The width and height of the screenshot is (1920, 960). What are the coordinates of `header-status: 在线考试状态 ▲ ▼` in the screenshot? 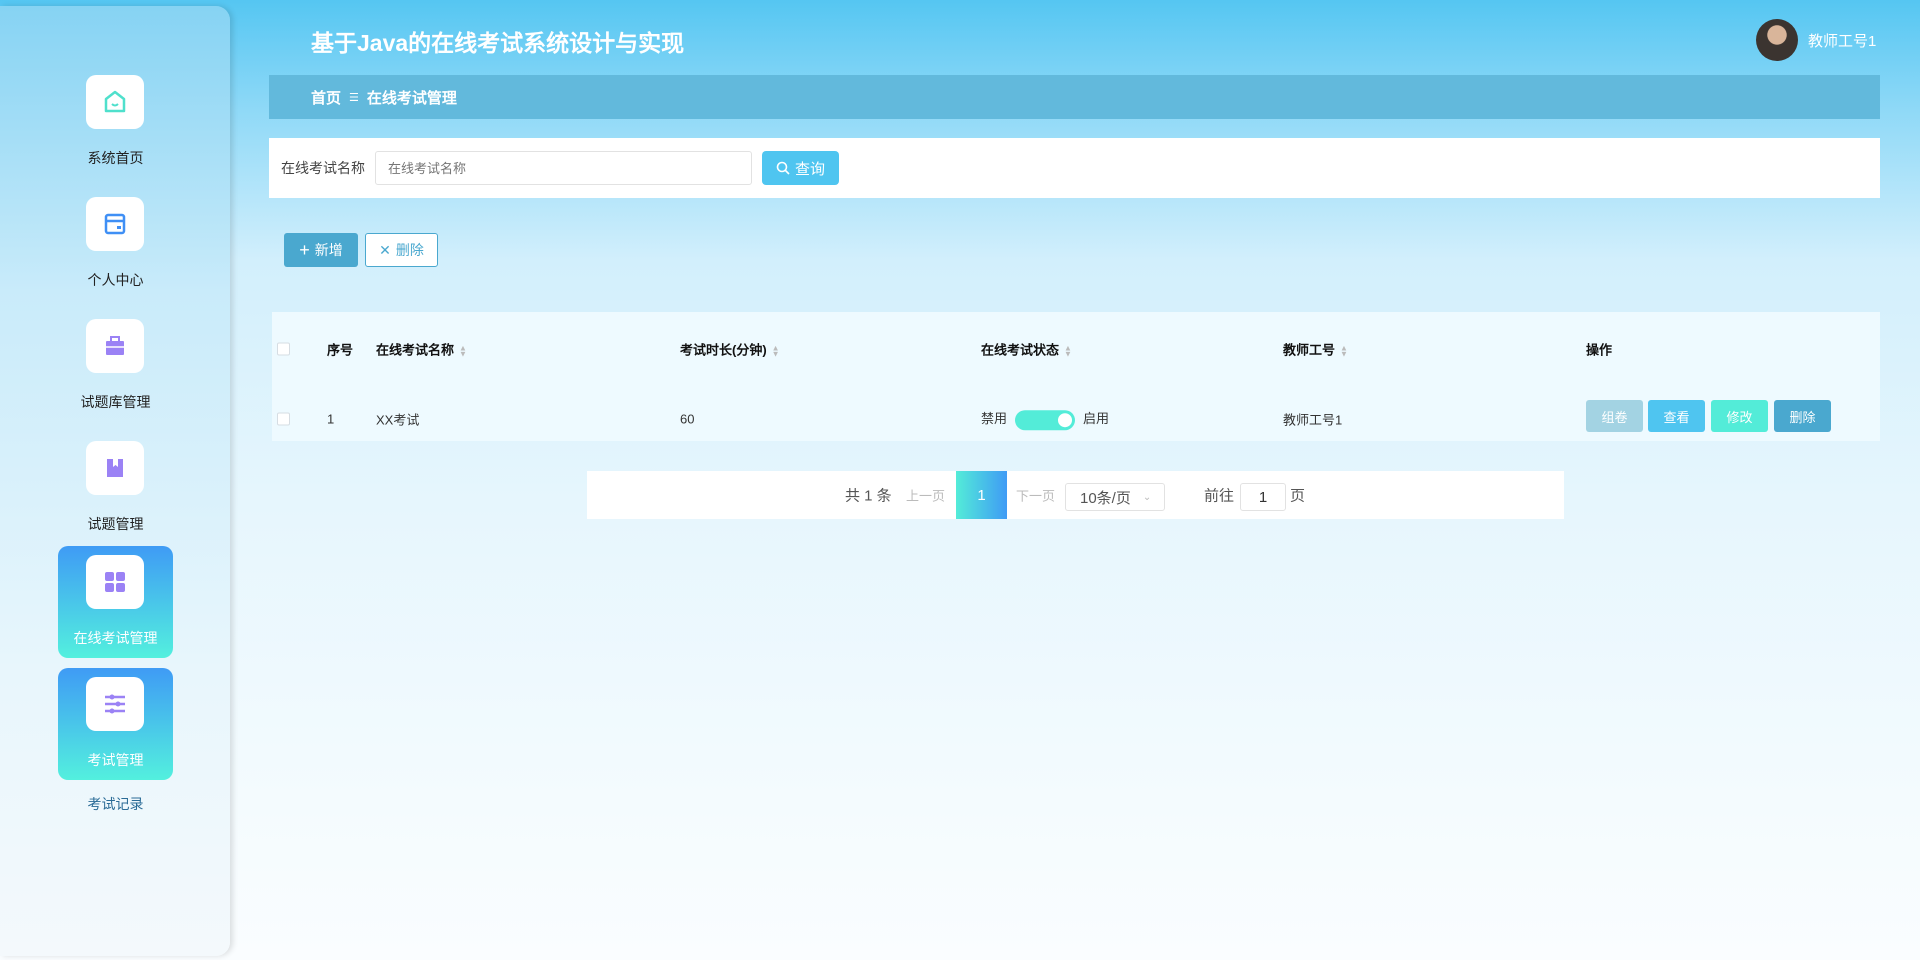 It's located at (1026, 349).